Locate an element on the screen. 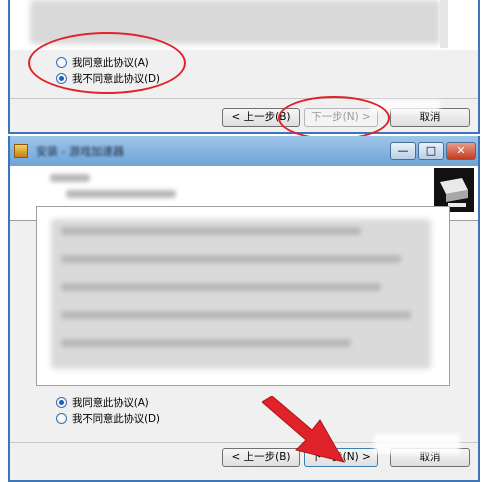 The width and height of the screenshot is (484, 482). agree-label: 我同意此协议(A) is located at coordinates (110, 402).